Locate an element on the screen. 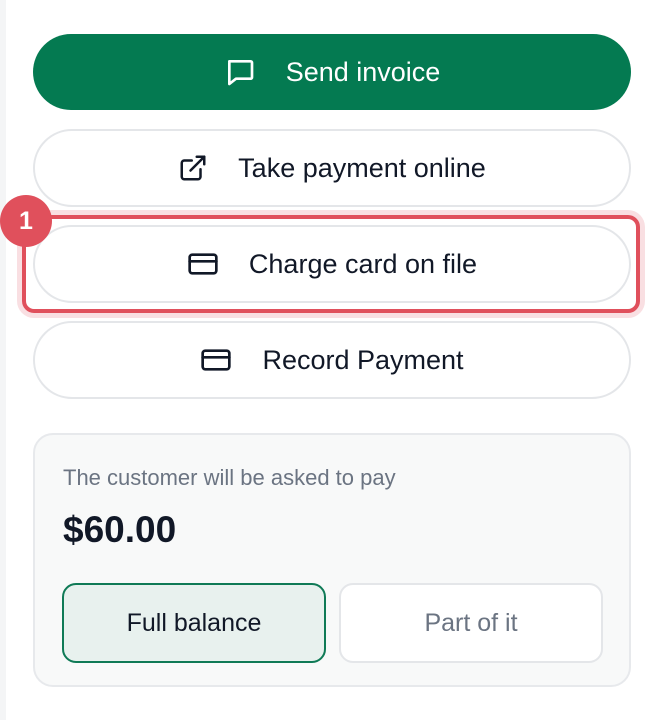  charge-card-on-file-button: Charge card on file is located at coordinates (332, 264).